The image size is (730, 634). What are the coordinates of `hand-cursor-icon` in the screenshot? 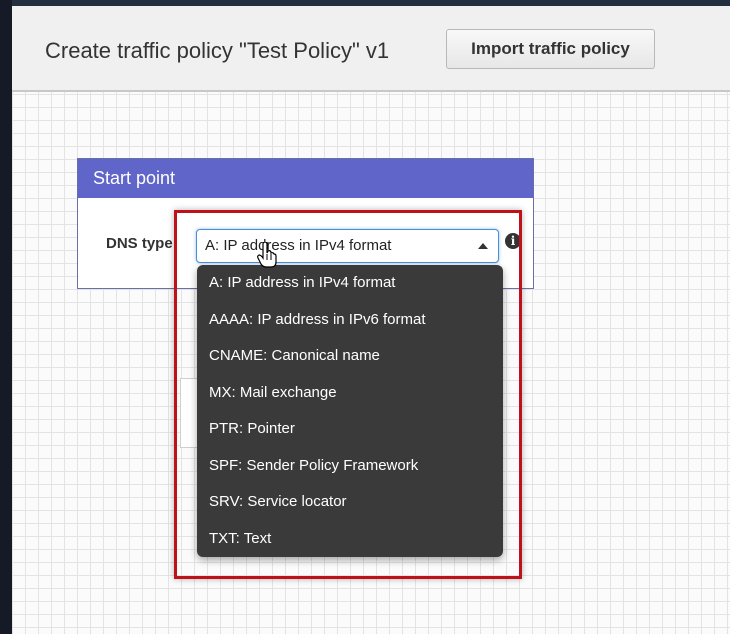 It's located at (267, 255).